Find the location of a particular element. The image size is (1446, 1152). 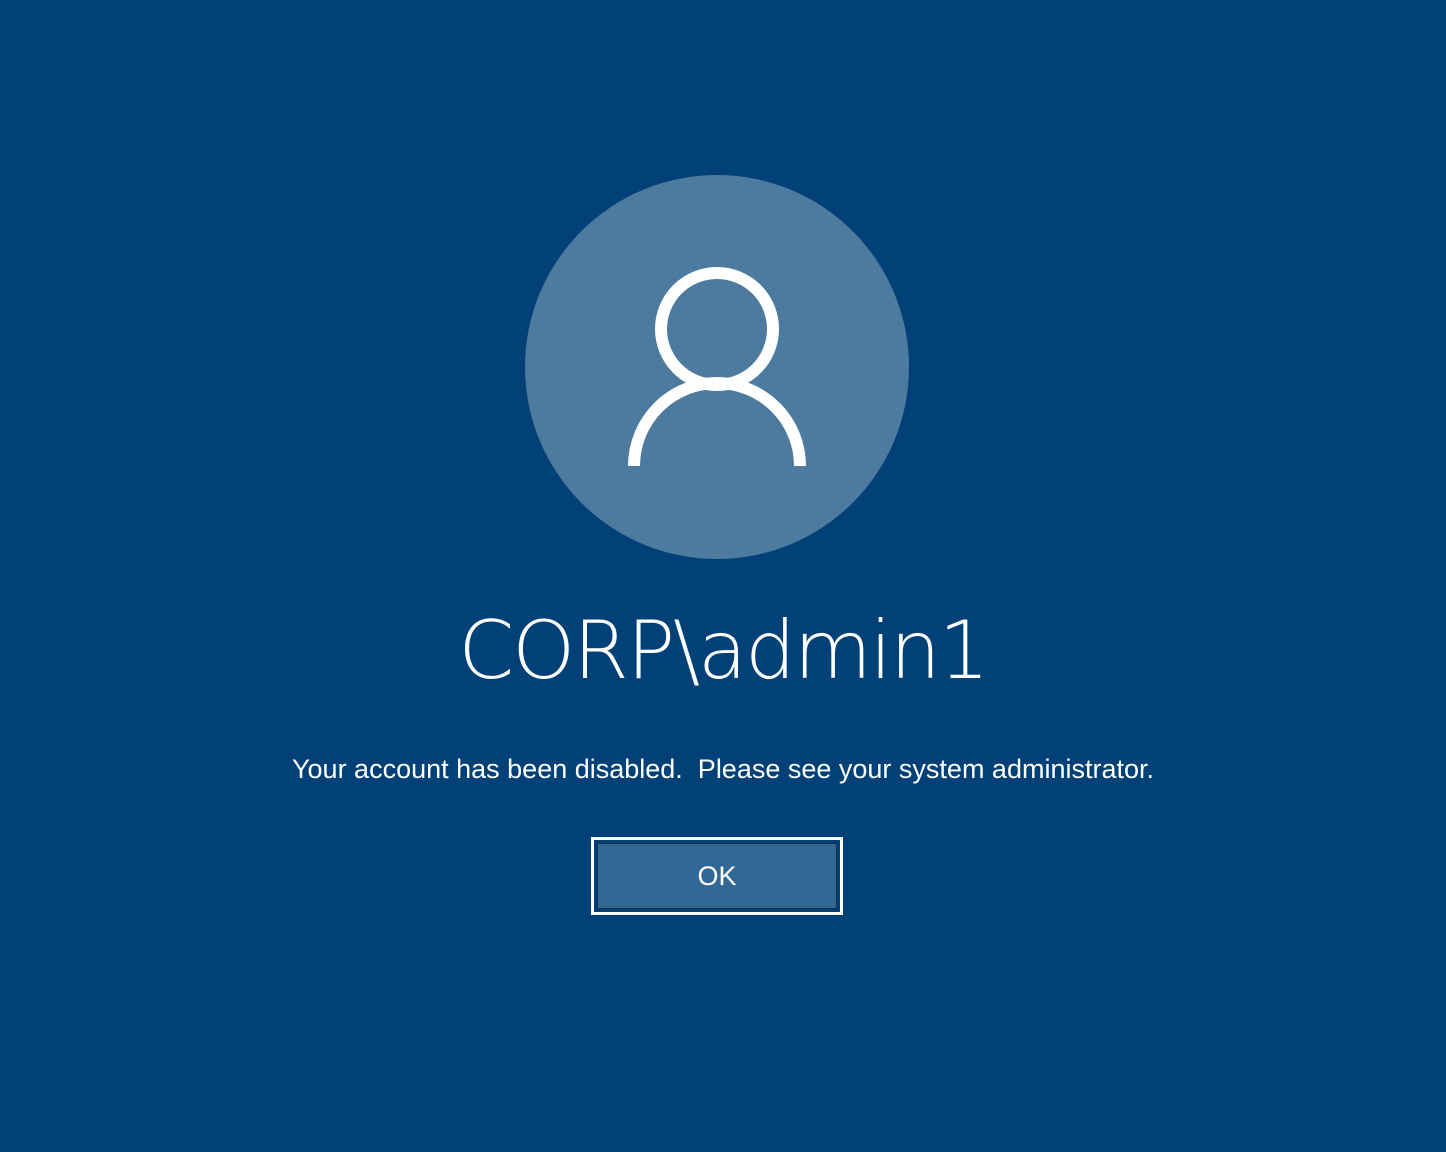

account-name: CORP\admin1 is located at coordinates (723, 650).